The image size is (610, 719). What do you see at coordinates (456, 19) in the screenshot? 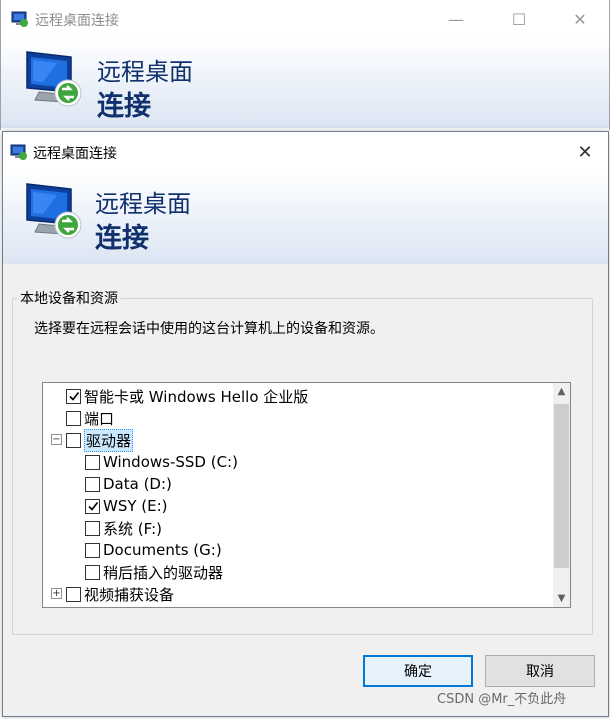
I see `minimize-button: —` at bounding box center [456, 19].